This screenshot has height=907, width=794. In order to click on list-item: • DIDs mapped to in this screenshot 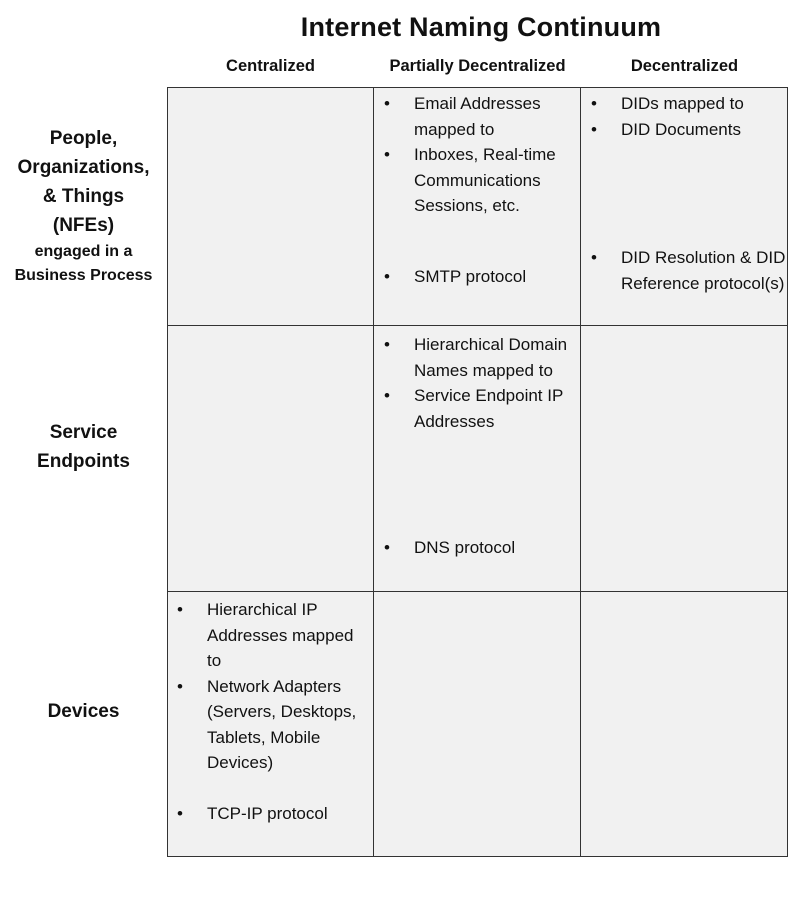, I will do `click(683, 104)`.